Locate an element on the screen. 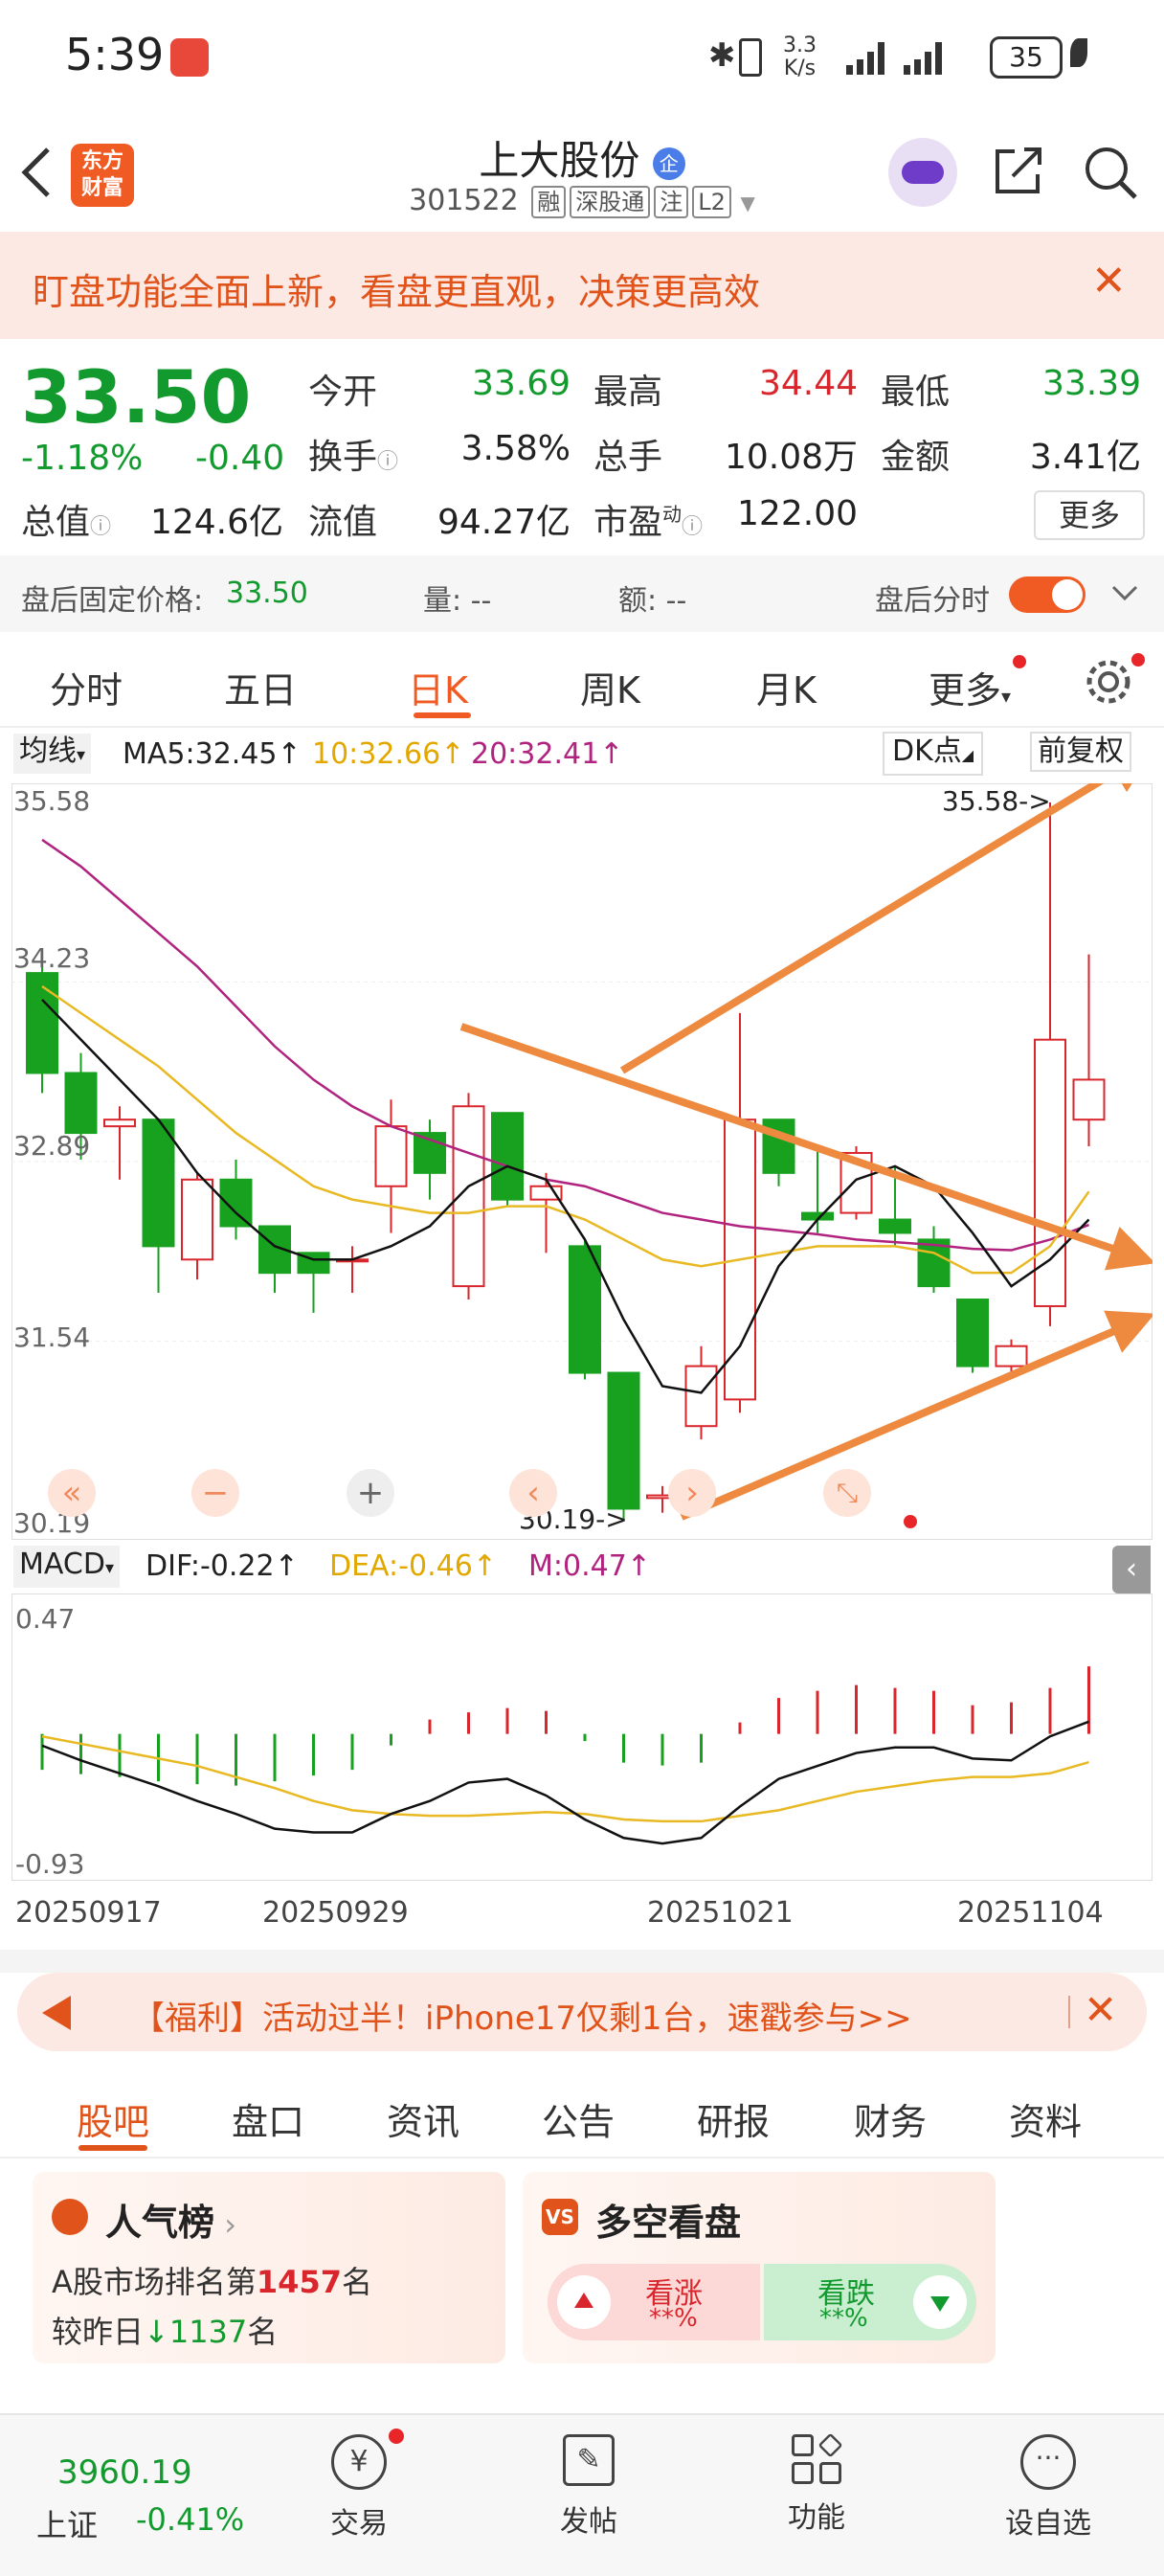 The width and height of the screenshot is (1164, 2576). pe-sup: 动 is located at coordinates (672, 514).